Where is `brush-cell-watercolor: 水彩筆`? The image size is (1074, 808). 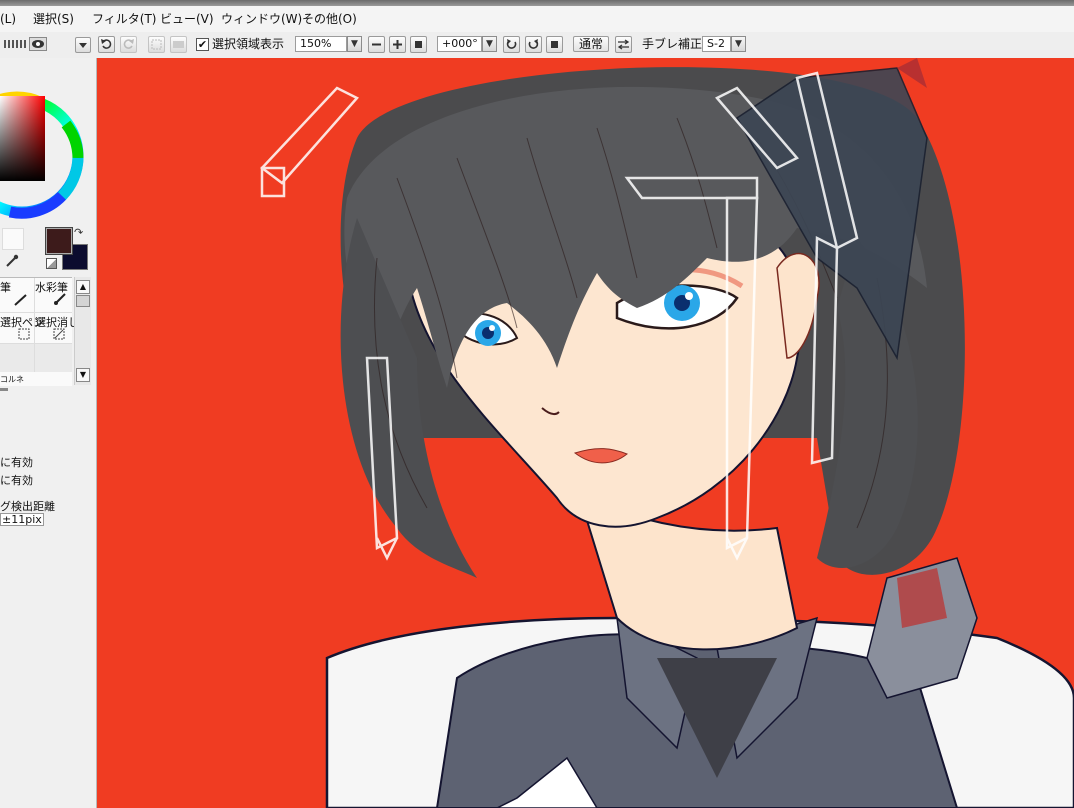
brush-cell-watercolor: 水彩筆 is located at coordinates (53, 295).